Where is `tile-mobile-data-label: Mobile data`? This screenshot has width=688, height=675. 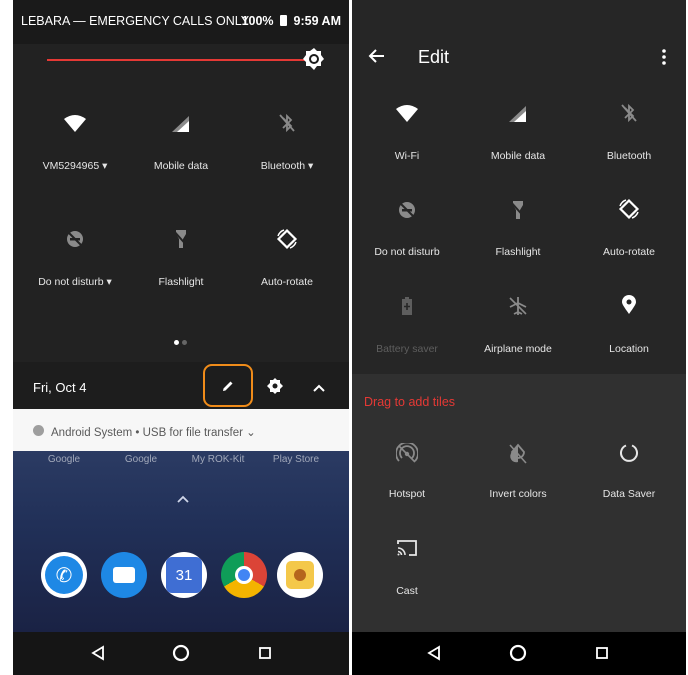
tile-mobile-data-label: Mobile data is located at coordinates (181, 166).